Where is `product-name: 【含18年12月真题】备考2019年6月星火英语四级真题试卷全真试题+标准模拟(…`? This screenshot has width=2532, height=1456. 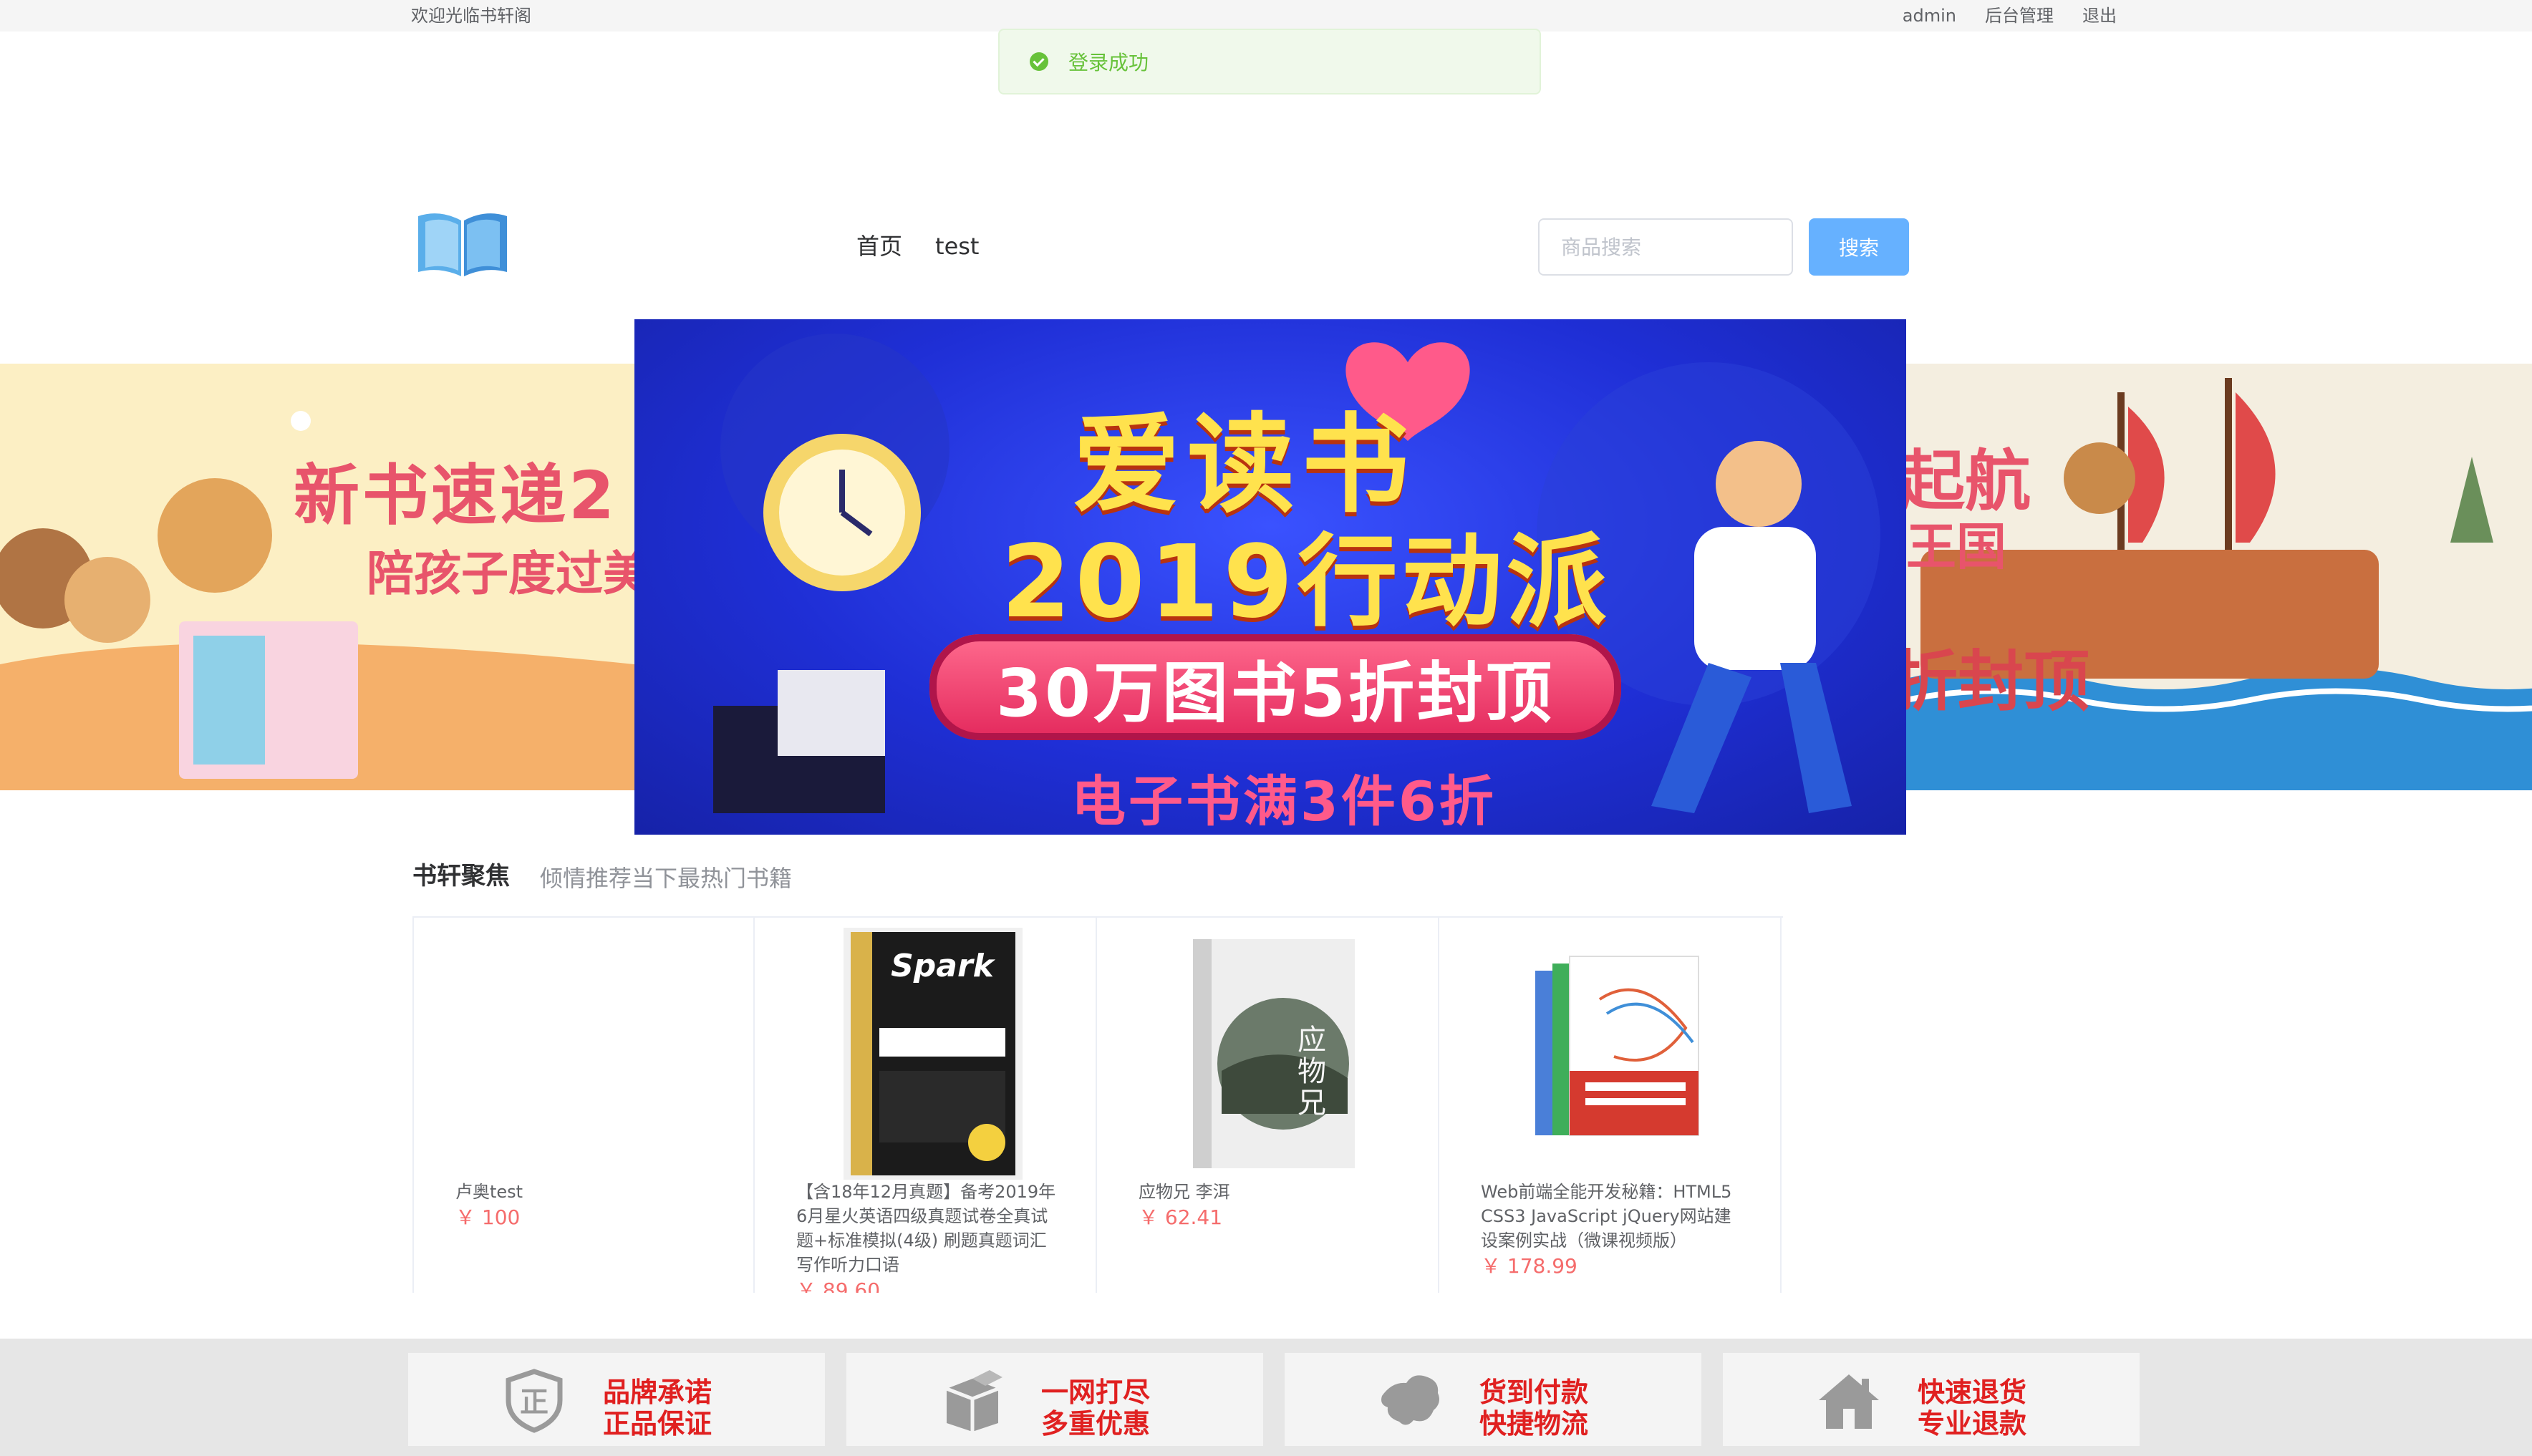
product-name: 【含18年12月真题】备考2019年6月星火英语四级真题试卷全真试题+标准模拟(… is located at coordinates (928, 1228).